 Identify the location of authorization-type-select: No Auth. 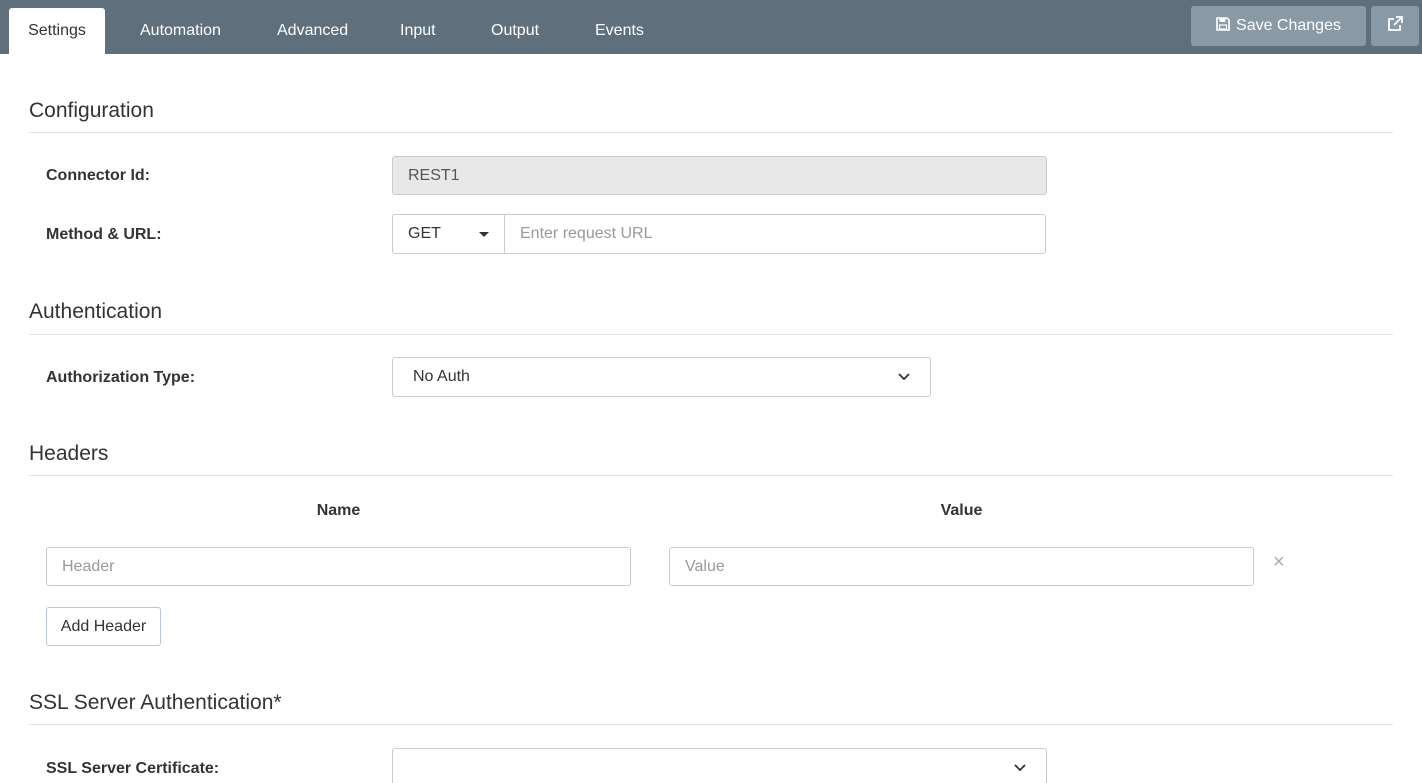
(661, 377).